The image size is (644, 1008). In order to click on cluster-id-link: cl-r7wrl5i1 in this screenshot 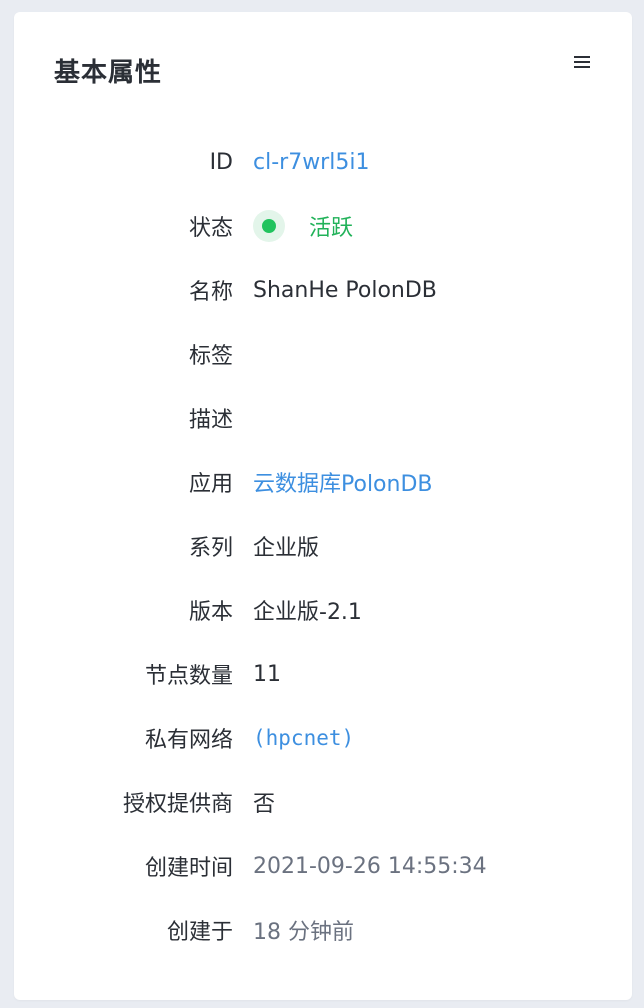, I will do `click(311, 162)`.